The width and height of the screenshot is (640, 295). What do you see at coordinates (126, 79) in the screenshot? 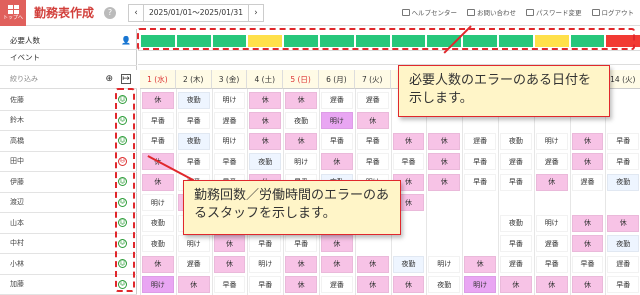
I see `export-icon: ↦` at bounding box center [126, 79].